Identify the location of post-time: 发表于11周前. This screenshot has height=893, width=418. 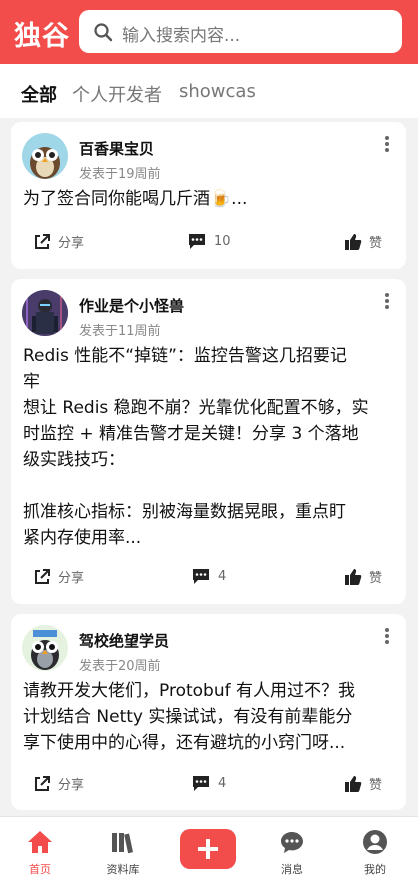
(120, 331).